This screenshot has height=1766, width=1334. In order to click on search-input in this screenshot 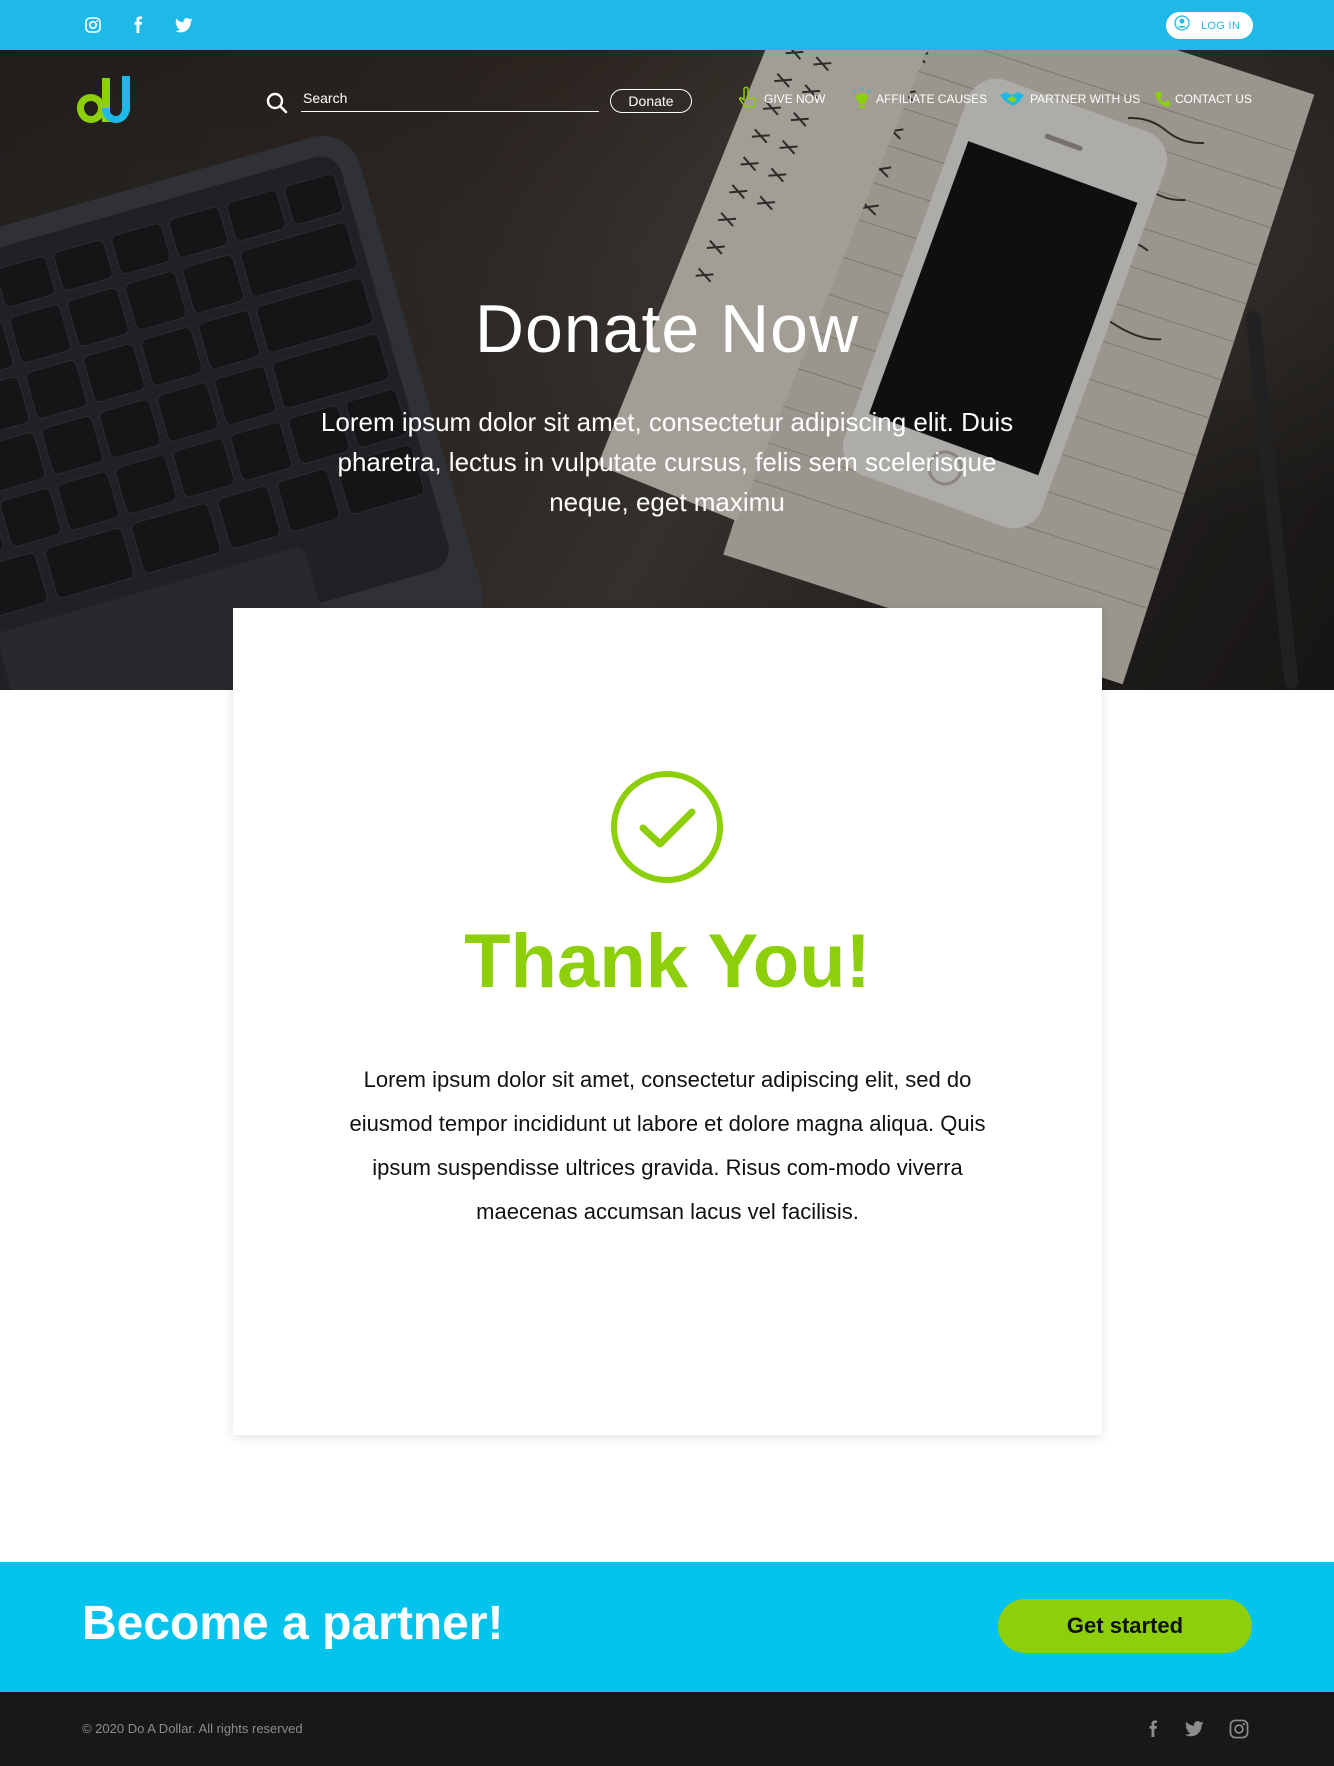, I will do `click(450, 98)`.